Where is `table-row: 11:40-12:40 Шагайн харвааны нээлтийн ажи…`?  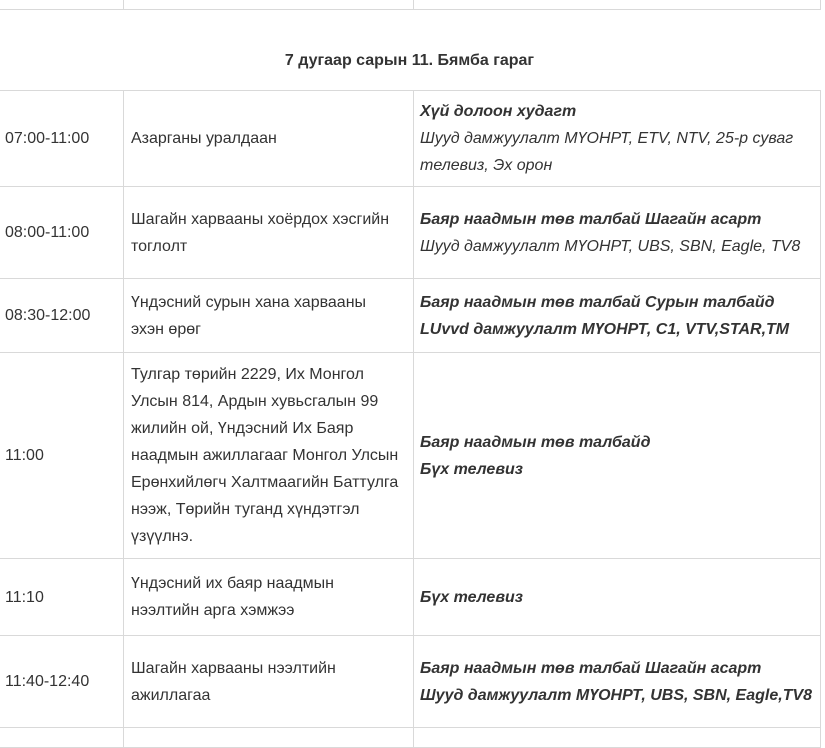
table-row: 11:40-12:40 Шагайн харвааны нээлтийн ажи… is located at coordinates (410, 681).